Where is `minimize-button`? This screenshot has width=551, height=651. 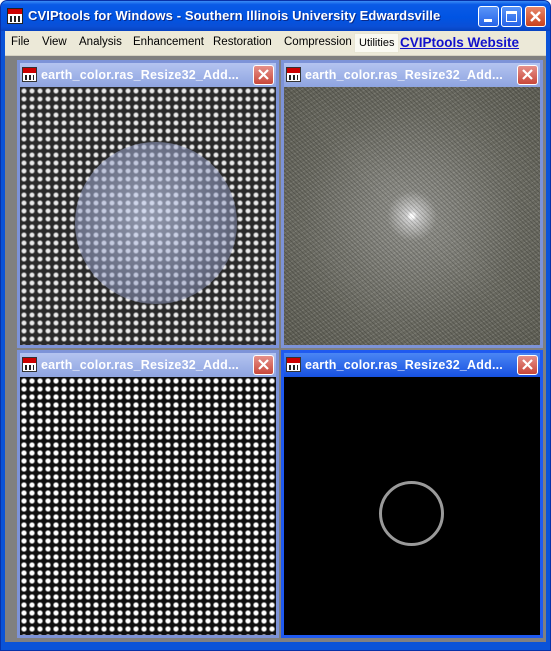
minimize-button is located at coordinates (488, 16).